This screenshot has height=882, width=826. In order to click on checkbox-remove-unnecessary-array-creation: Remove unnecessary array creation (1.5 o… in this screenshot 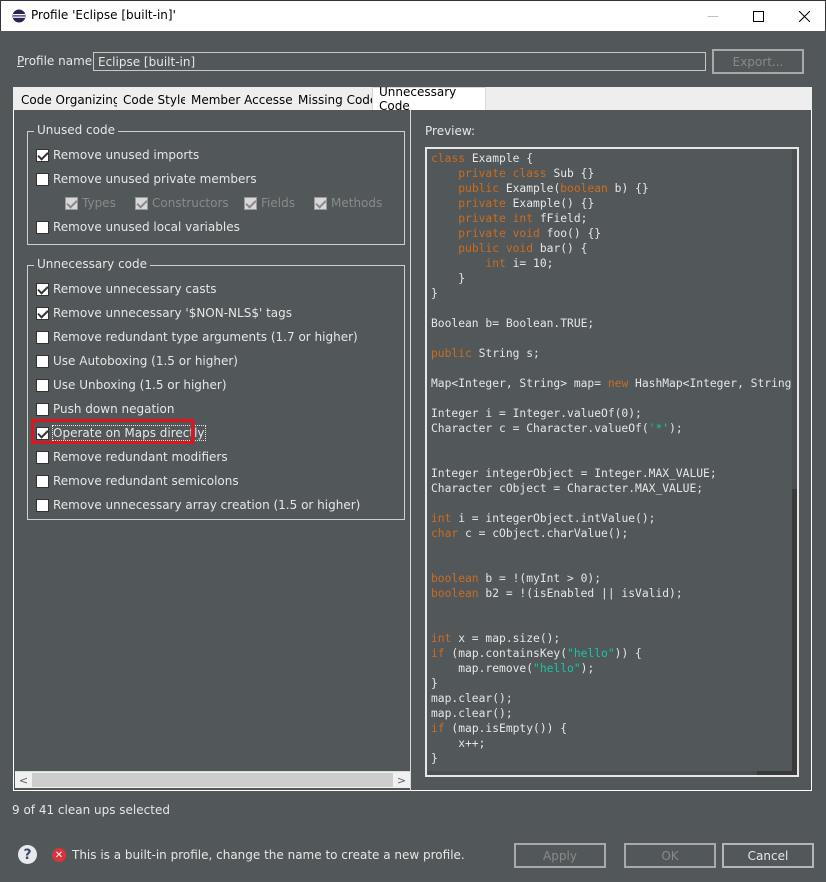, I will do `click(198, 505)`.